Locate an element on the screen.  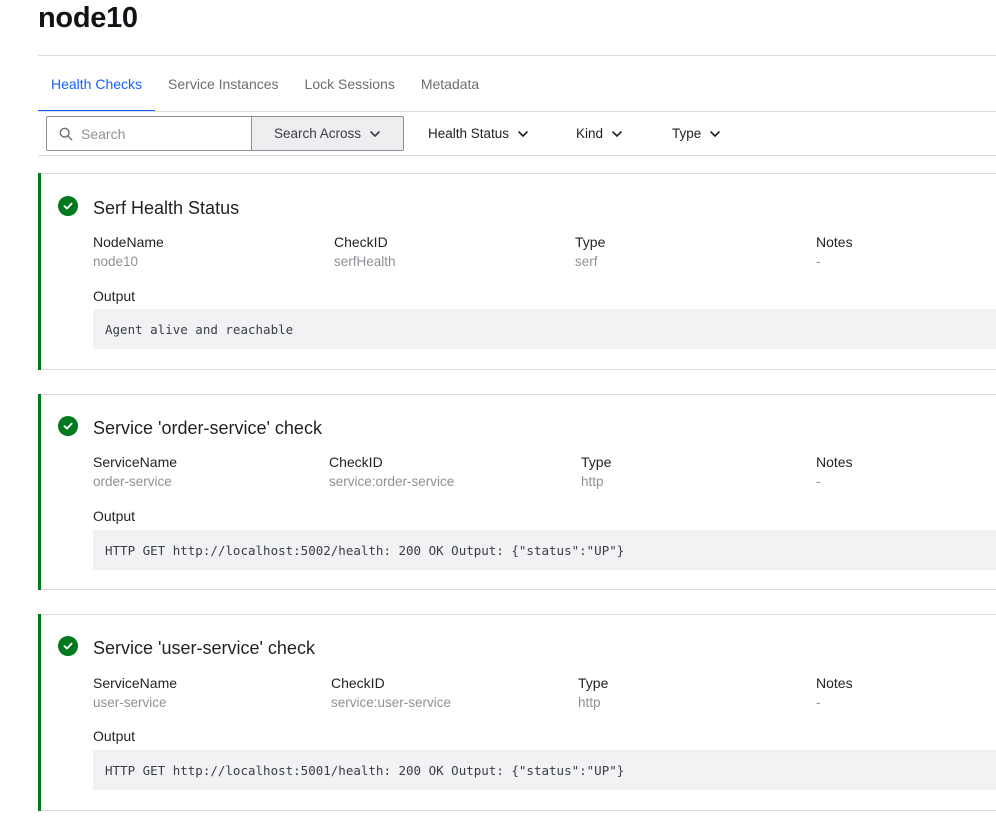
page-title: node10 is located at coordinates (88, 18).